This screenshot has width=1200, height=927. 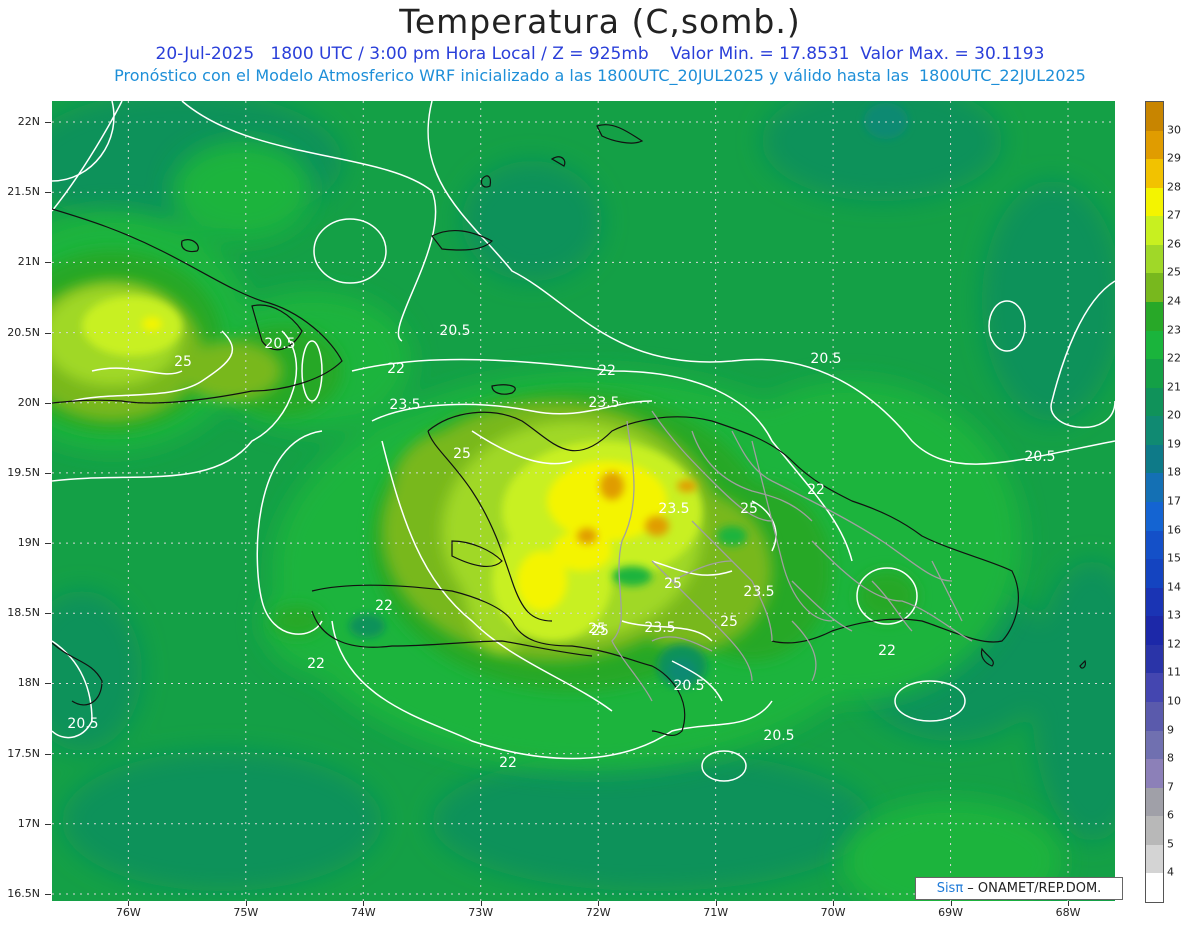 I want to click on colorbar-label: 26, so click(x=1174, y=244).